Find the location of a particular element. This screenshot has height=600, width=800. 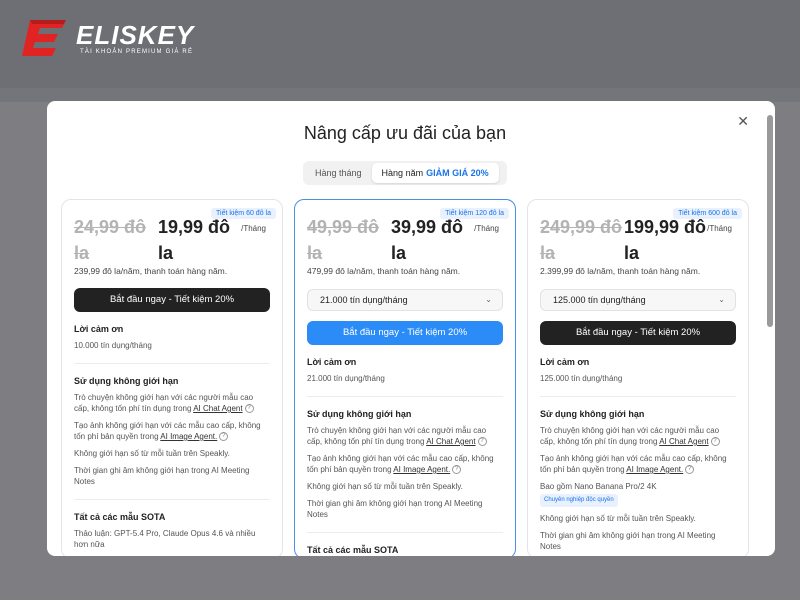

yearly-billing-note: 2.399,99 đô la/năm, thanh toán hàng năm. is located at coordinates (620, 271).